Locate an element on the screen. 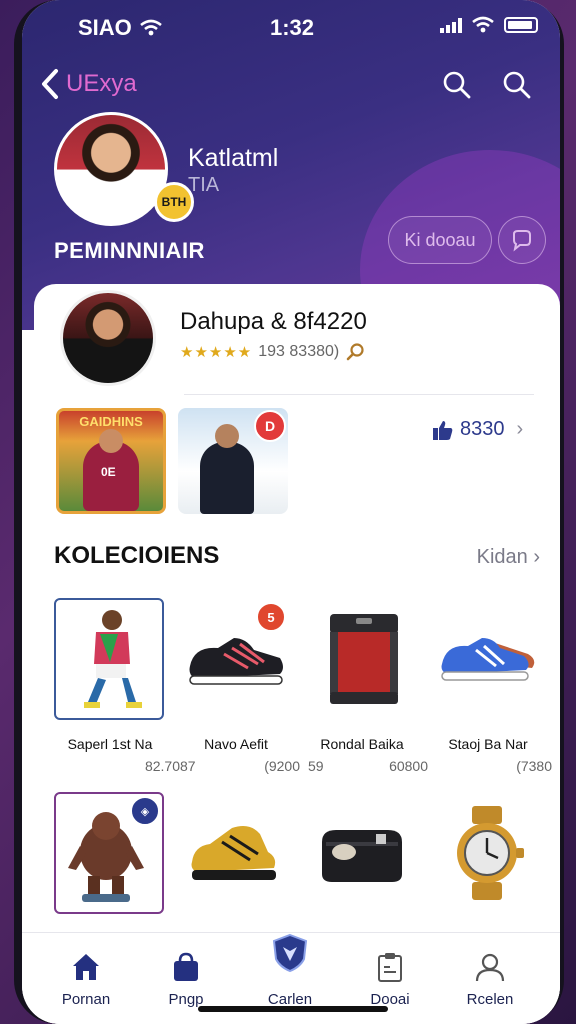  clipboard-icon is located at coordinates (390, 967).